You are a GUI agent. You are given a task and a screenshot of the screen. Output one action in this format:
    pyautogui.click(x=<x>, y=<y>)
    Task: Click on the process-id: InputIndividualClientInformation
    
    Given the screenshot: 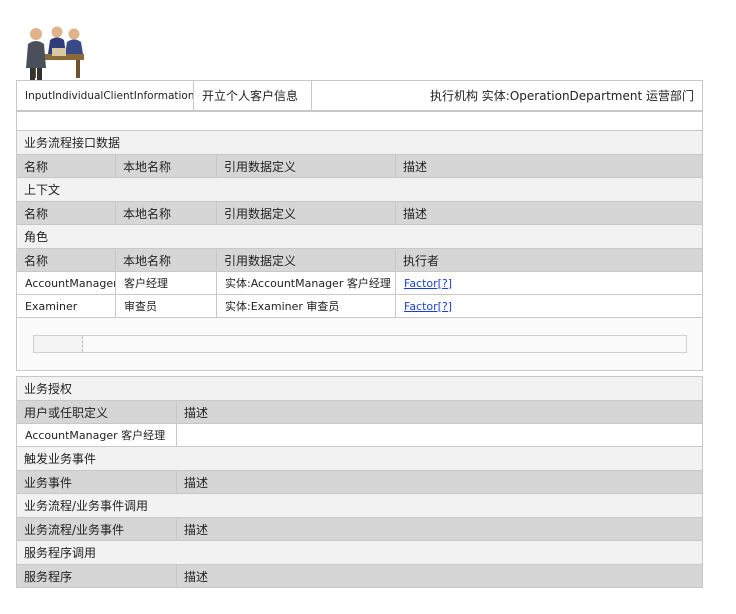 What is the action you would take?
    pyautogui.click(x=105, y=95)
    